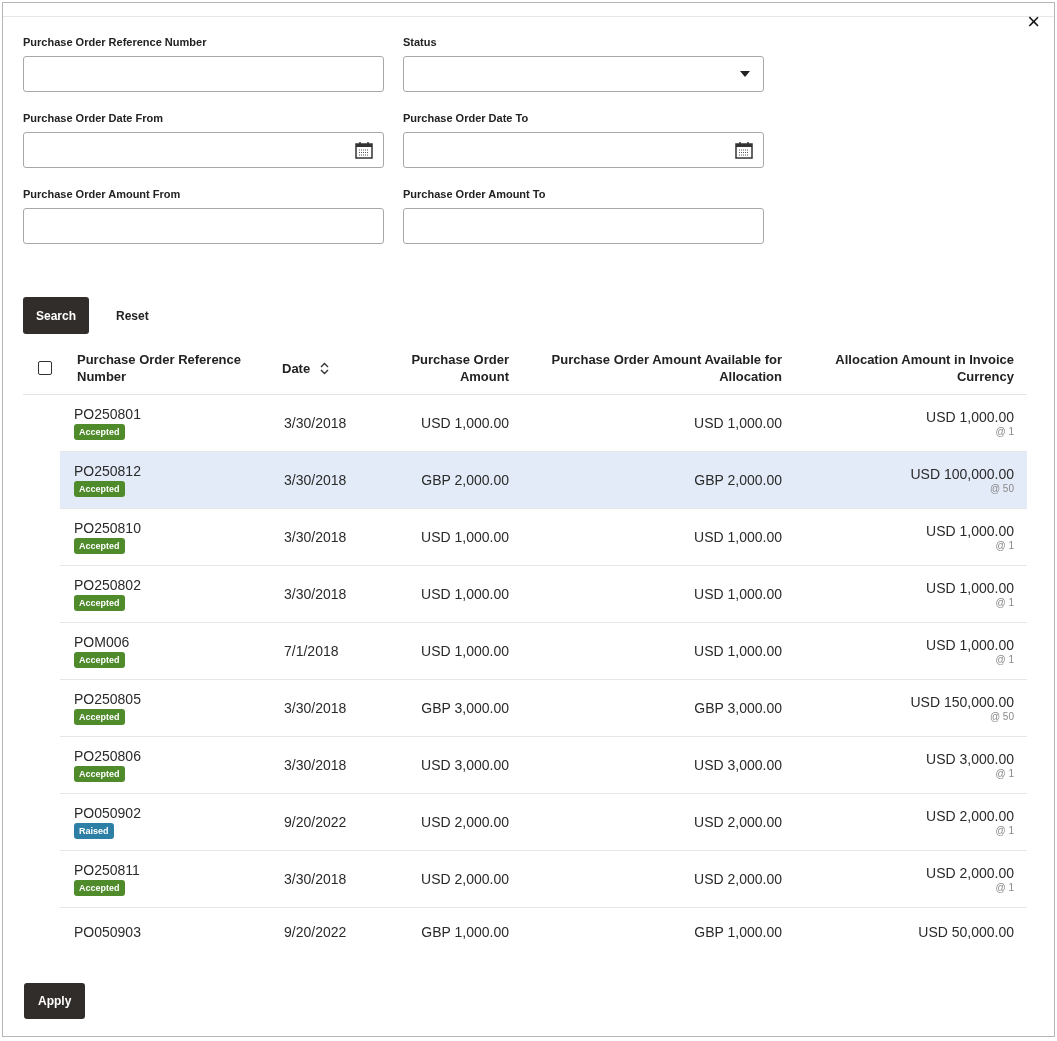  Describe the element at coordinates (962, 702) in the screenshot. I see `table-cell: USD 150,000.00` at that location.